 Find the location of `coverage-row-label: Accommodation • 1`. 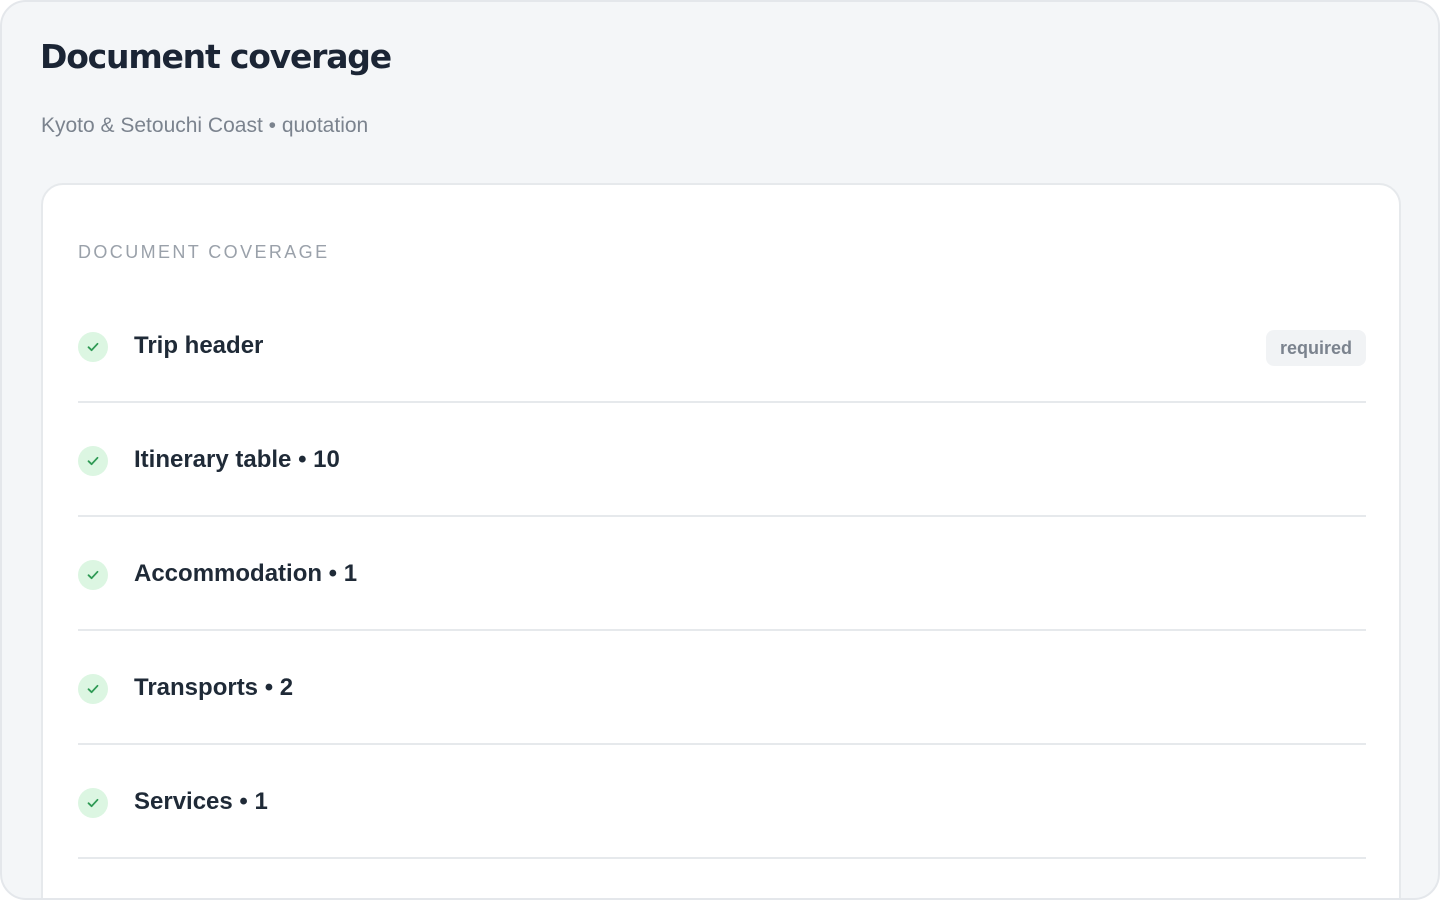

coverage-row-label: Accommodation • 1 is located at coordinates (246, 573).